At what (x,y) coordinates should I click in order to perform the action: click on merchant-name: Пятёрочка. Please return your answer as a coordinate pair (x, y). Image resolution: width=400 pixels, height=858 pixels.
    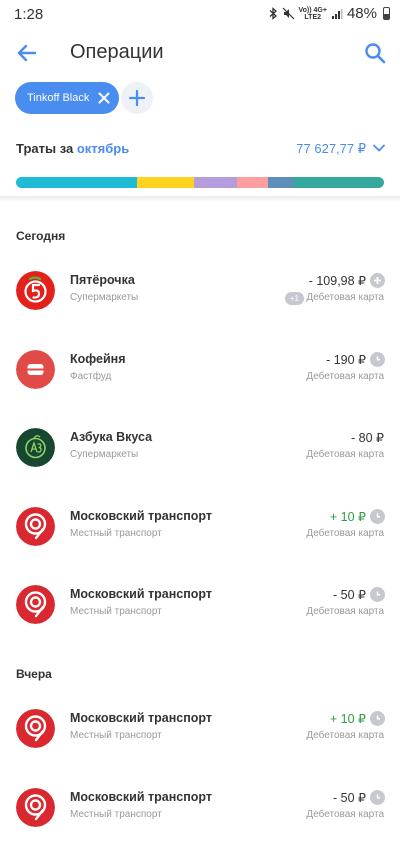
    Looking at the image, I should click on (102, 280).